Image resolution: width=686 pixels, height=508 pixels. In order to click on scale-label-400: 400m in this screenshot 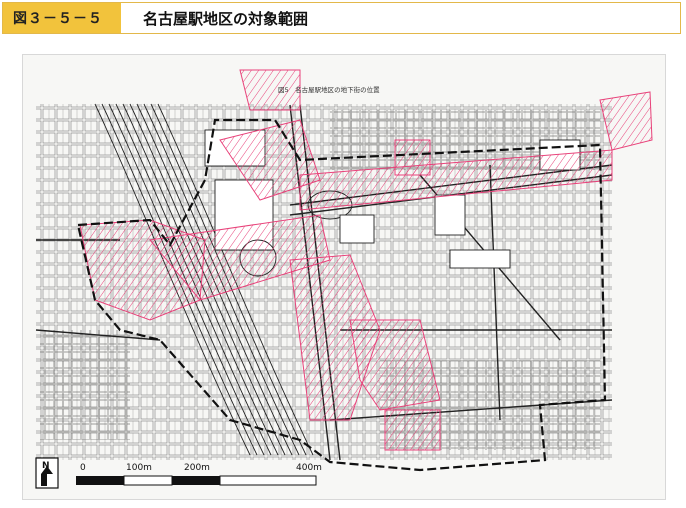, I will do `click(309, 468)`.